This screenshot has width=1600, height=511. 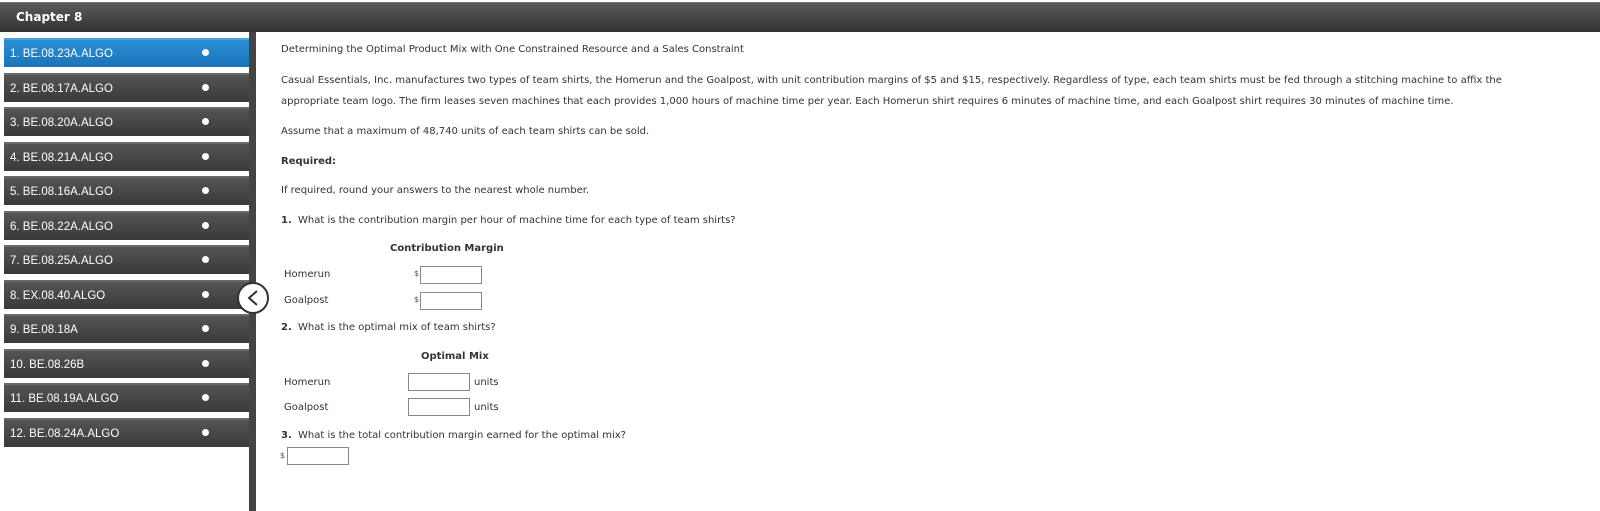 I want to click on q1-homerun-label: Homerun, so click(x=307, y=274).